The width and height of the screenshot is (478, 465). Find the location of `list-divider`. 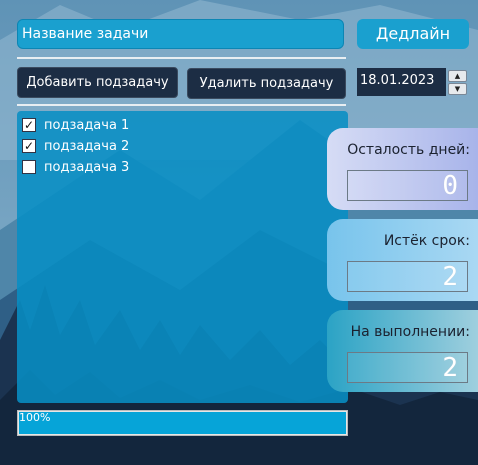

list-divider is located at coordinates (181, 105).